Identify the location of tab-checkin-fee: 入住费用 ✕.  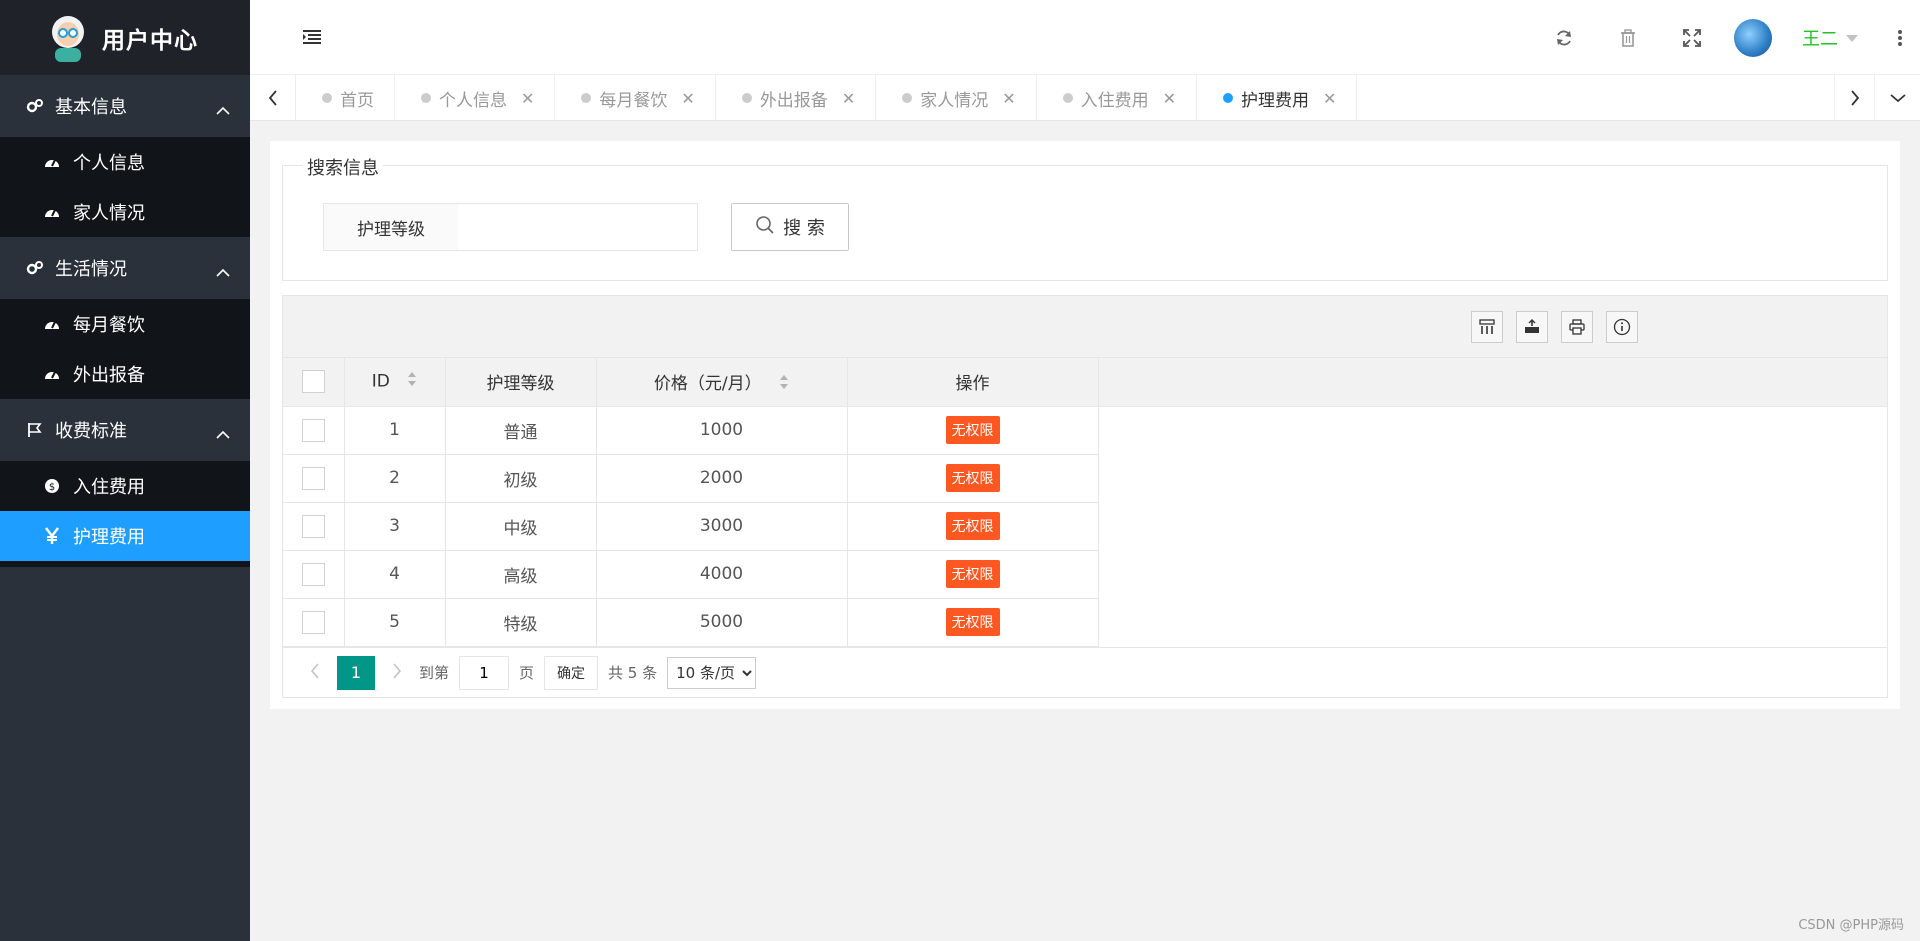
(1117, 98).